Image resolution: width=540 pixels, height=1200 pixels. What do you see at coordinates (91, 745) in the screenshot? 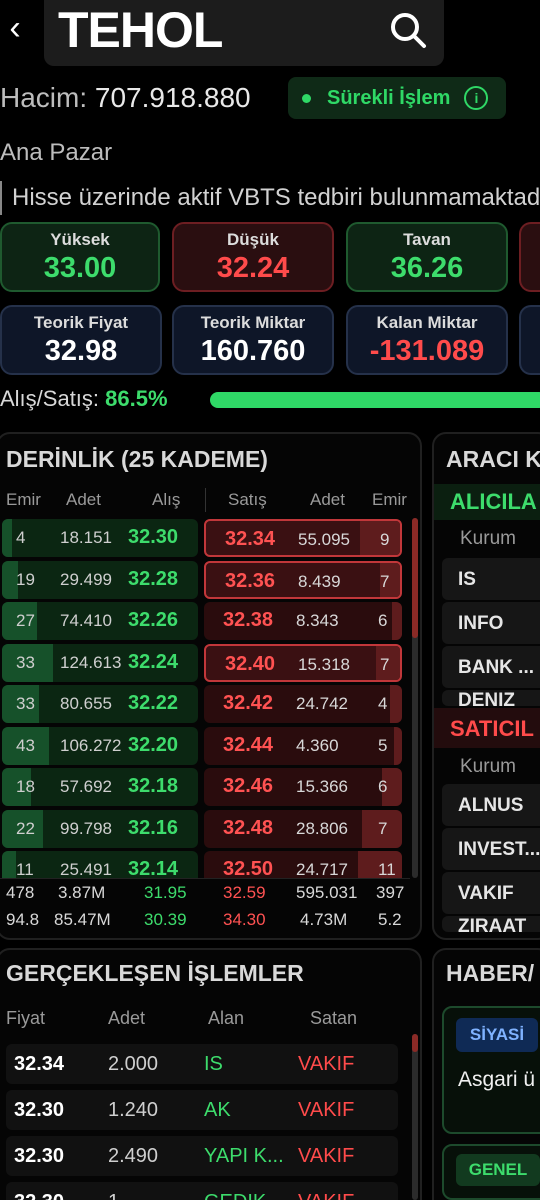
I see `bid-qty: 106.272` at bounding box center [91, 745].